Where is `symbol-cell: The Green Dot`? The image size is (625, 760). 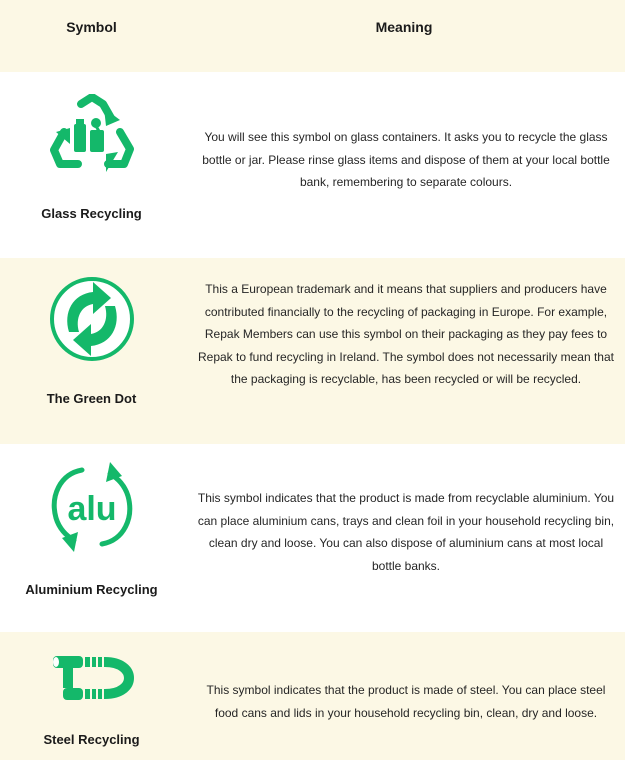 symbol-cell: The Green Dot is located at coordinates (91, 351).